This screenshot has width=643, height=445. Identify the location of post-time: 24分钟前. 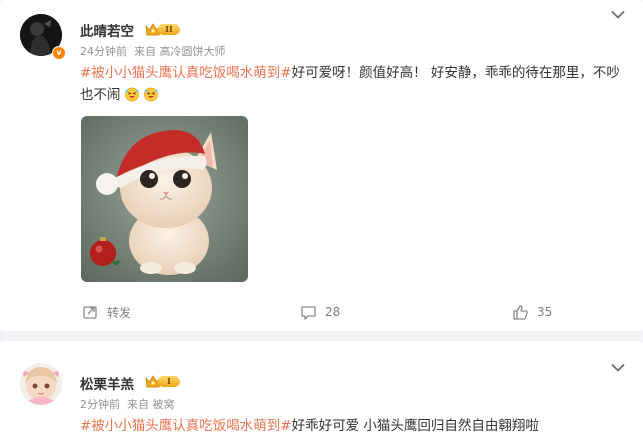
(103, 51).